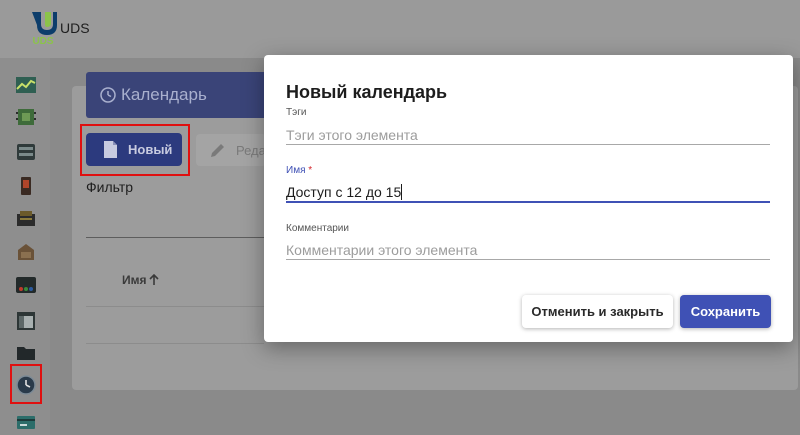 This screenshot has height=435, width=800. I want to click on folder-icon, so click(26, 353).